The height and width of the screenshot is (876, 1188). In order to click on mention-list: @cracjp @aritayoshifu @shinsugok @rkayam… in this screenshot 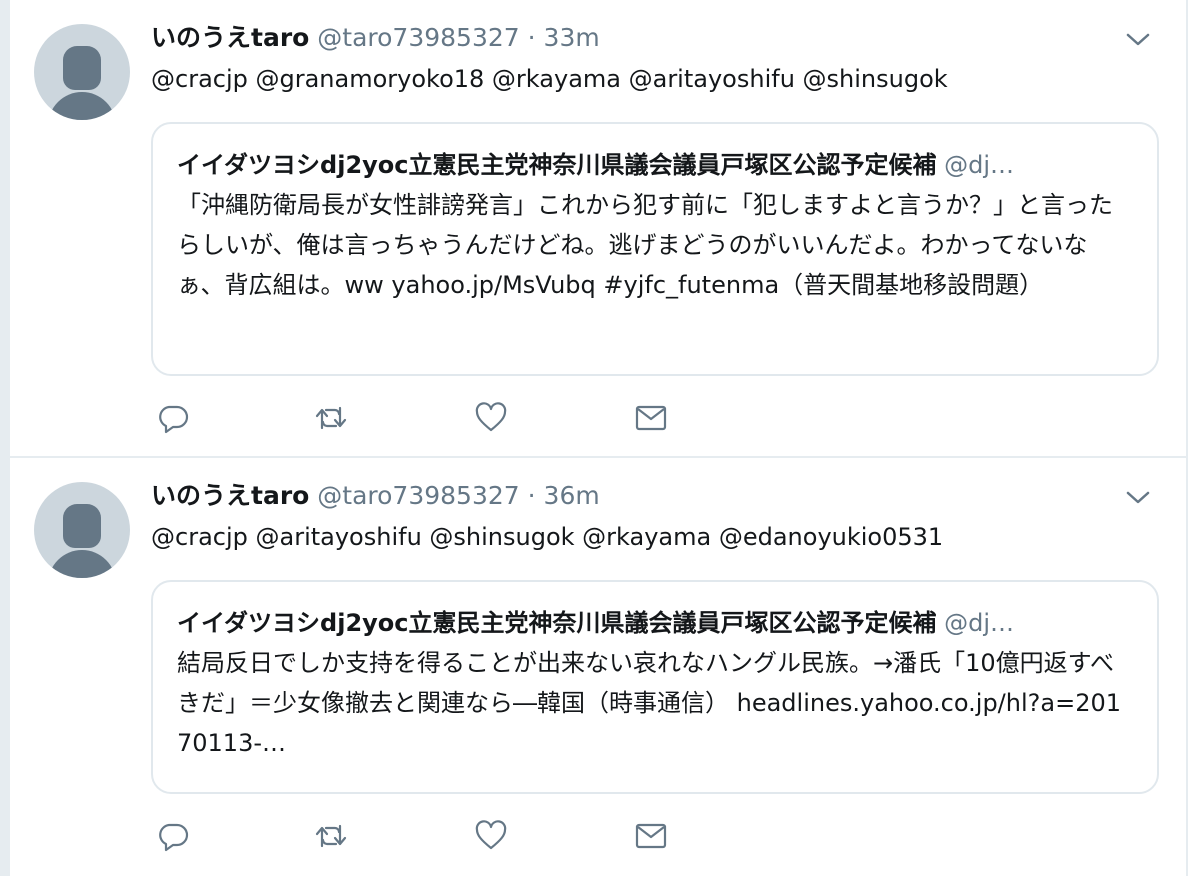, I will do `click(547, 537)`.